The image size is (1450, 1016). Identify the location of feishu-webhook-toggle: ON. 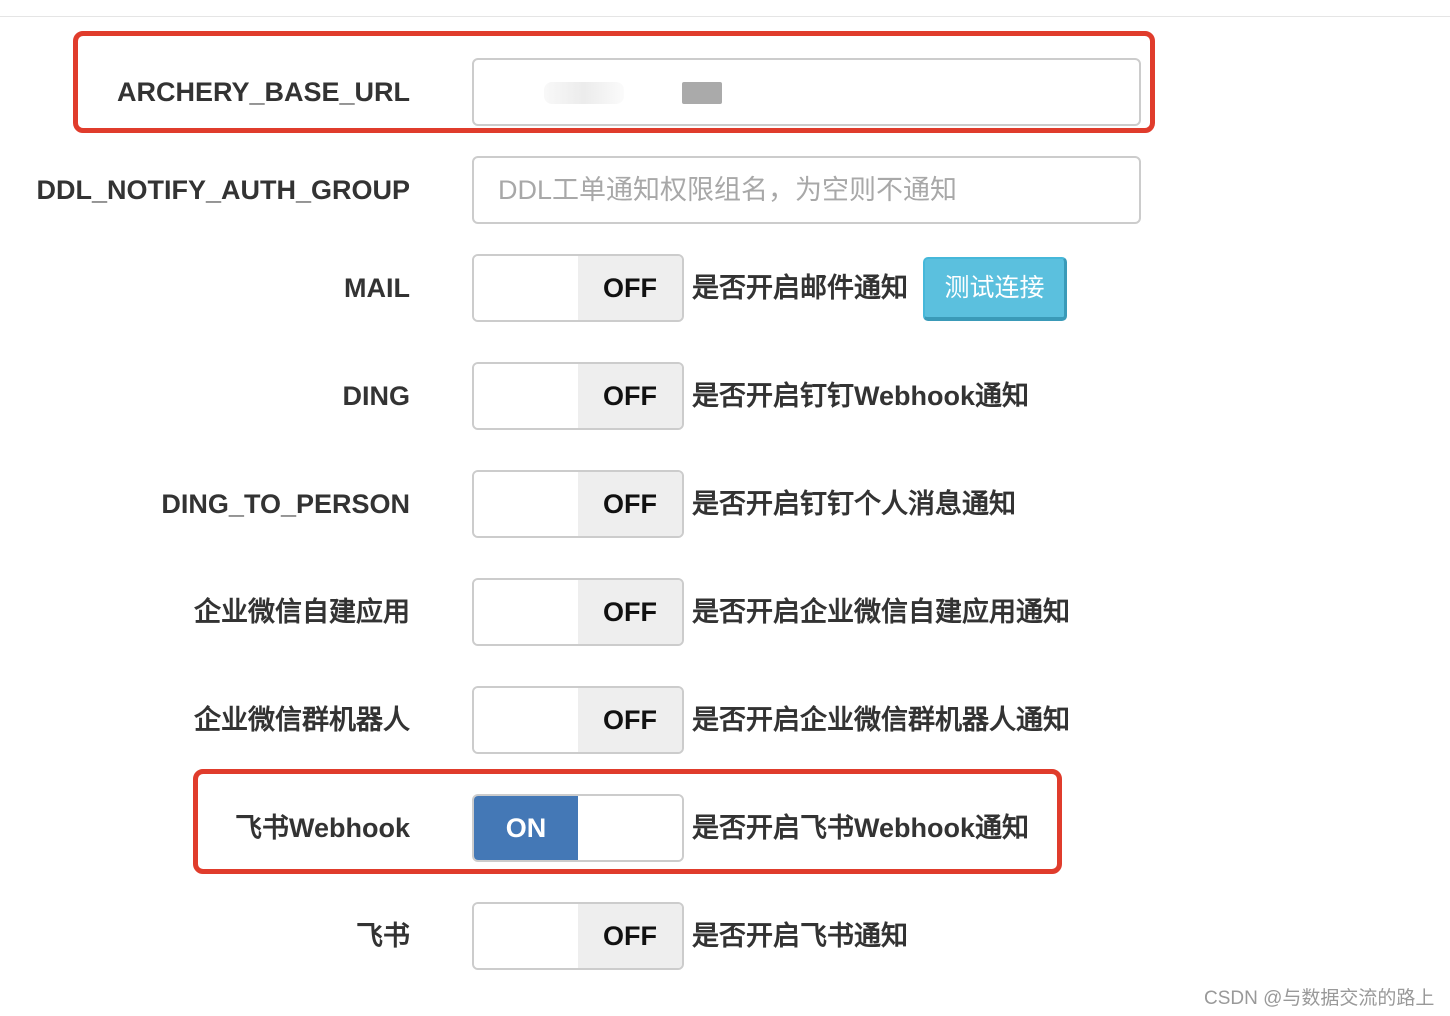
(578, 828).